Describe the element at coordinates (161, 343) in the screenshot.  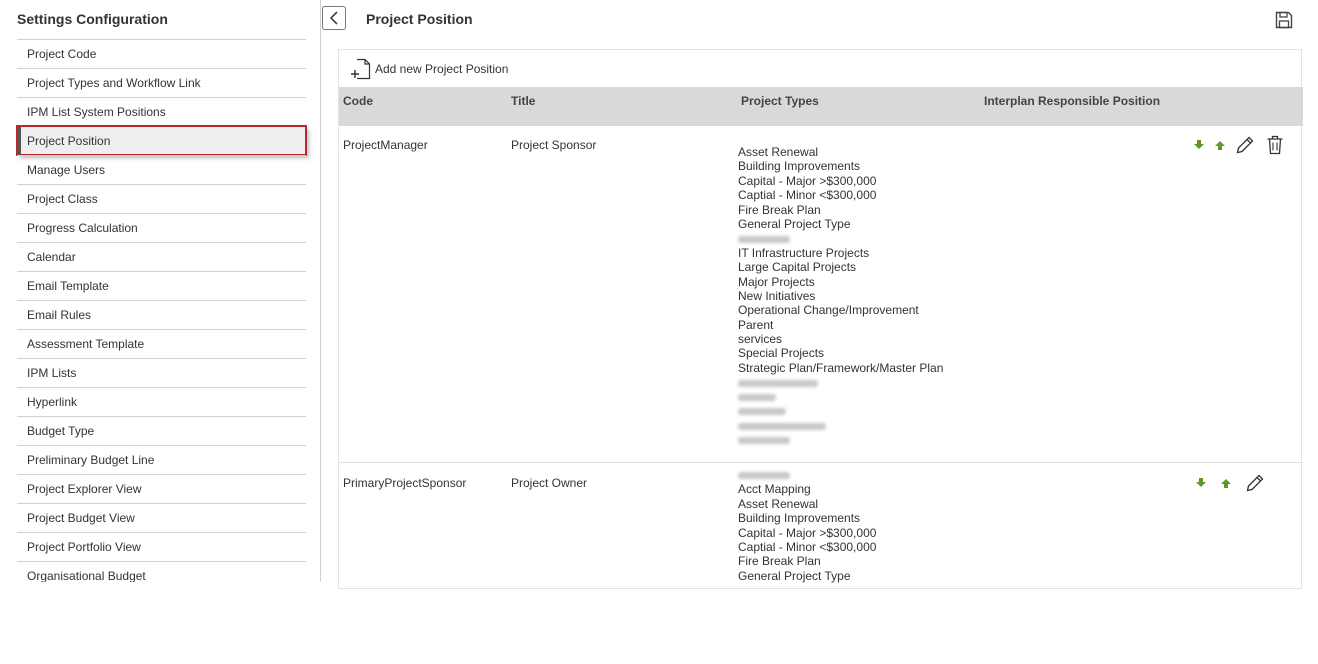
I see `sidebar-item-assessment-template: Assessment Template` at that location.